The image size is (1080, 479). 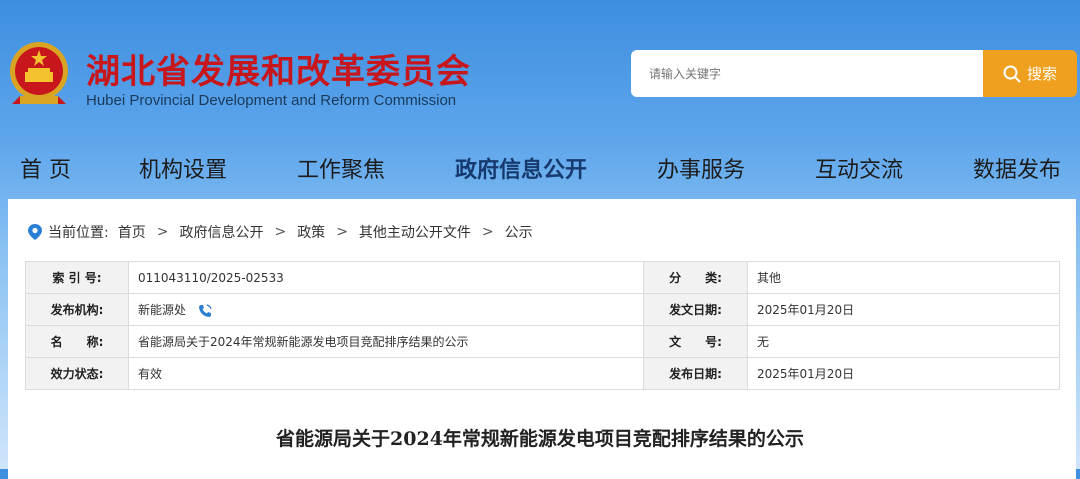 I want to click on index-no-label: 索 引 号:, so click(x=77, y=277).